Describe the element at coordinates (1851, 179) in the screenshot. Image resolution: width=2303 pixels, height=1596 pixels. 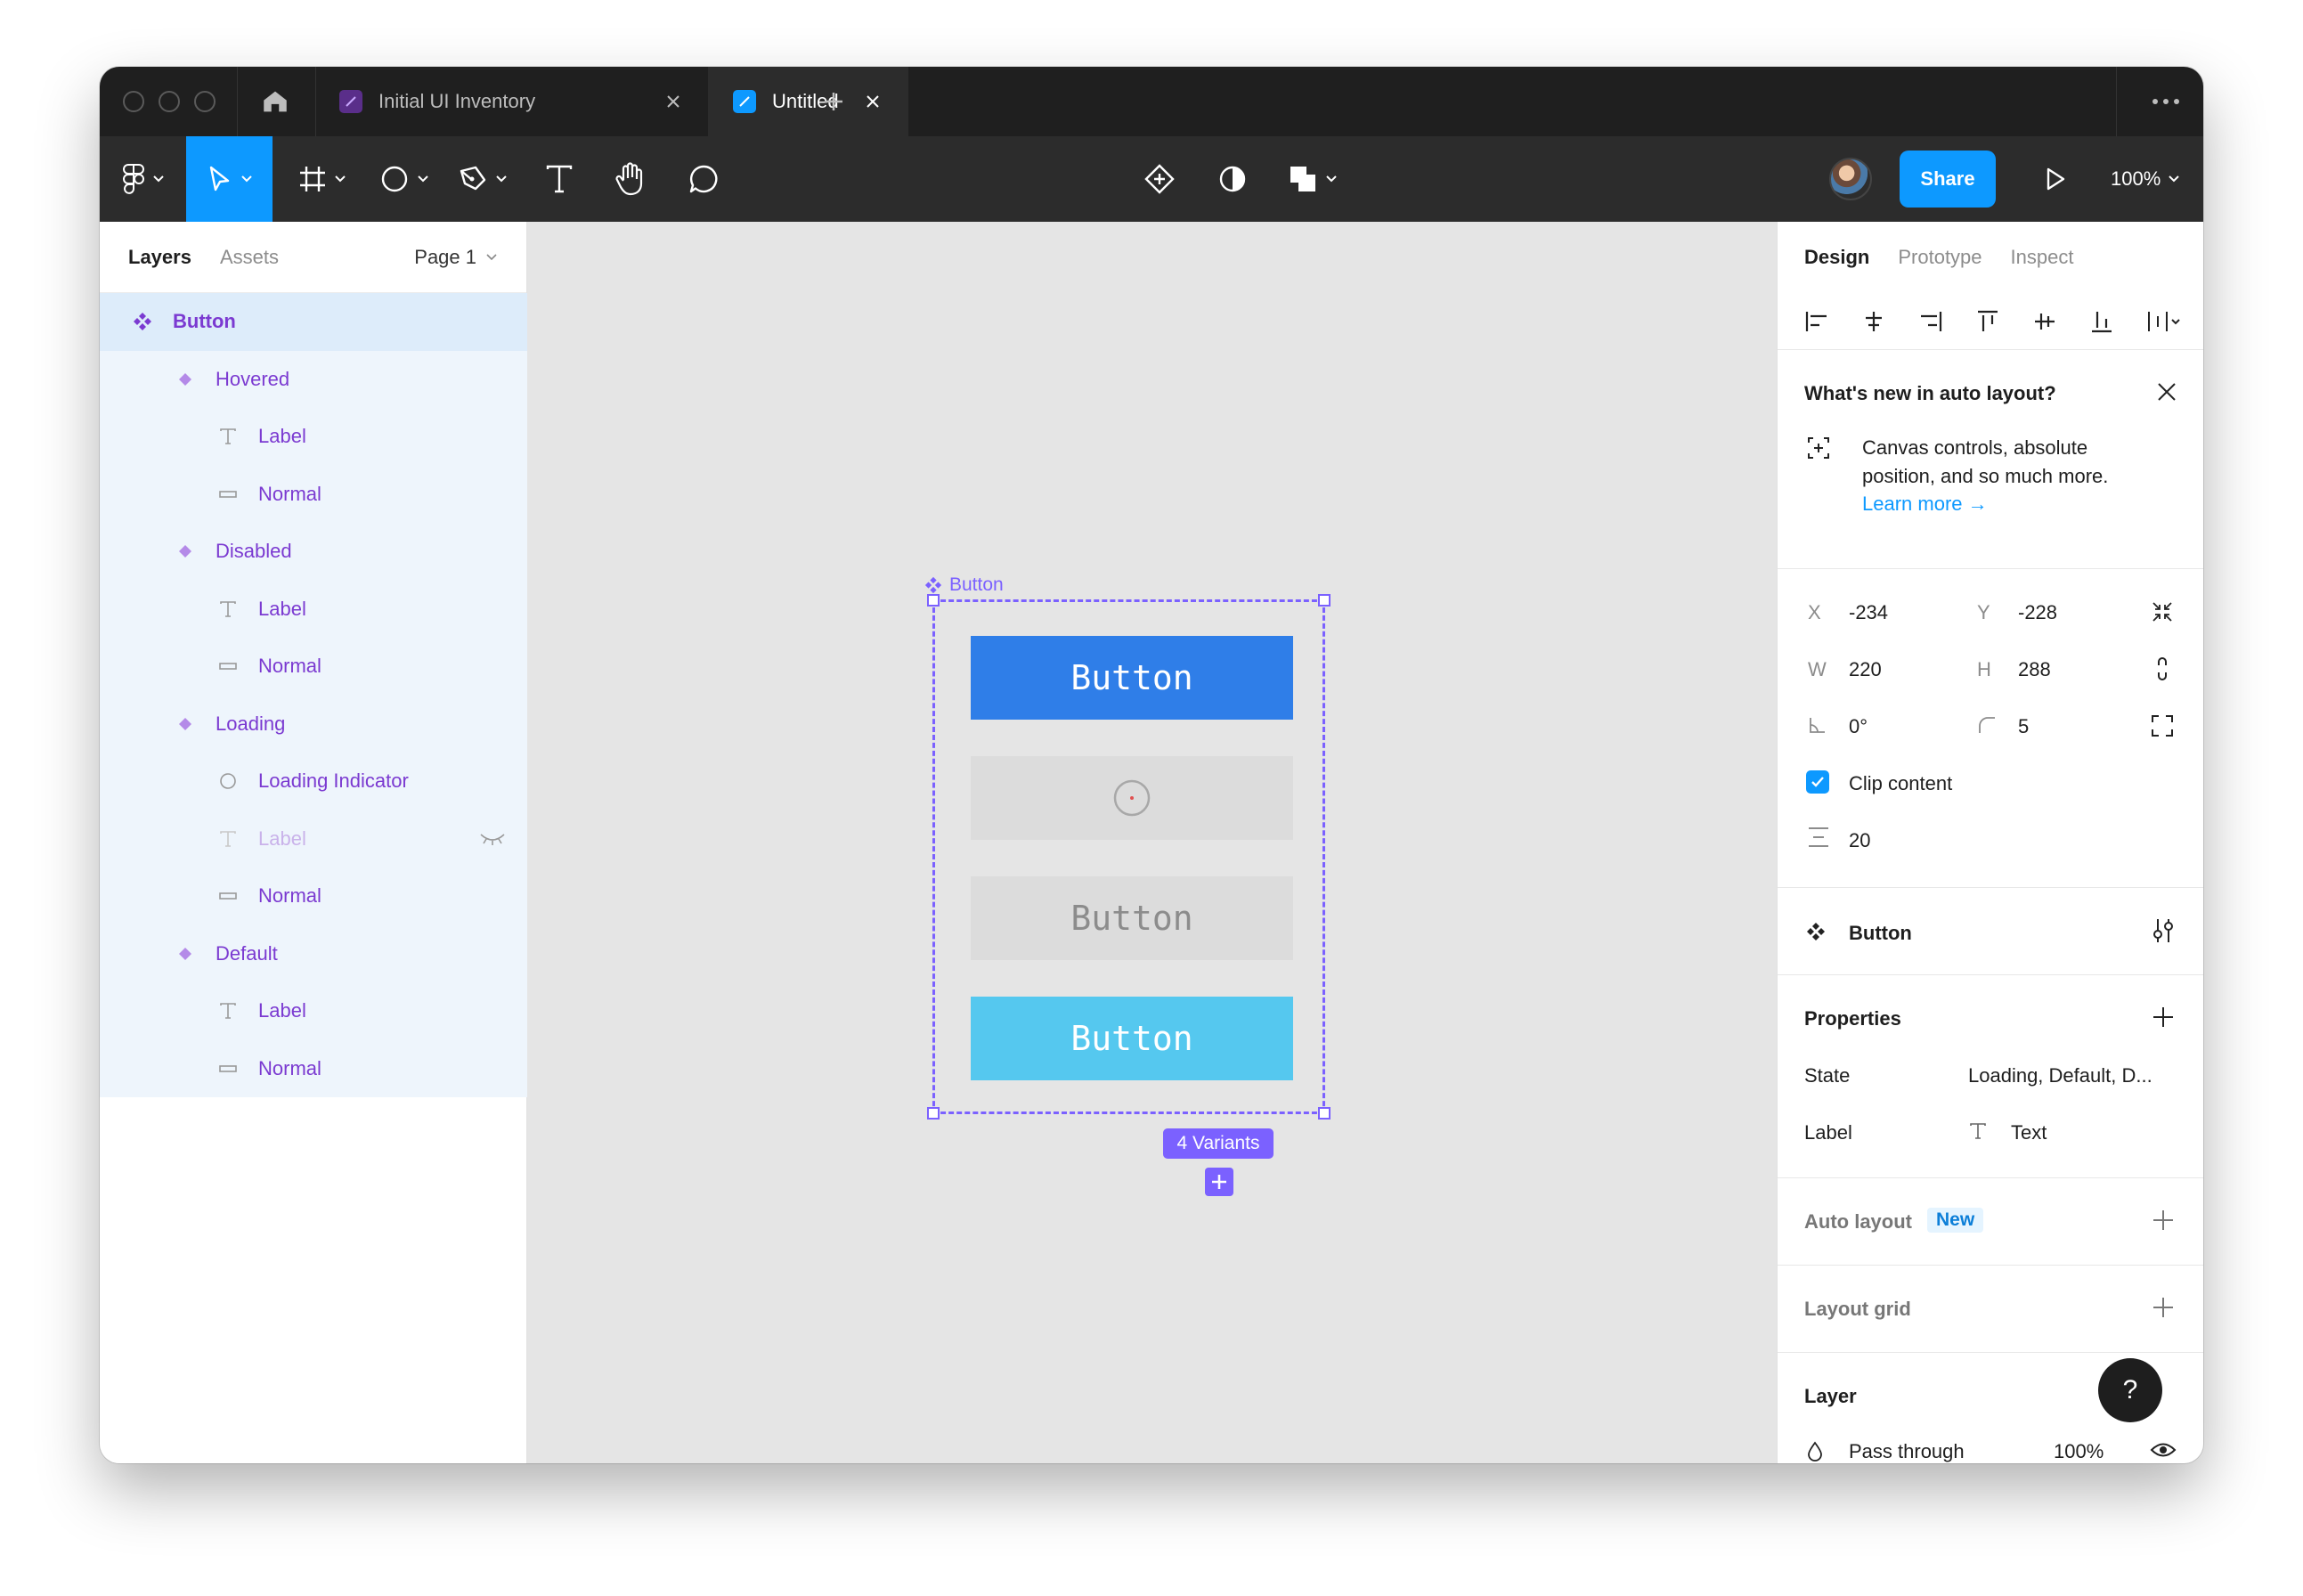
I see `avatar` at that location.